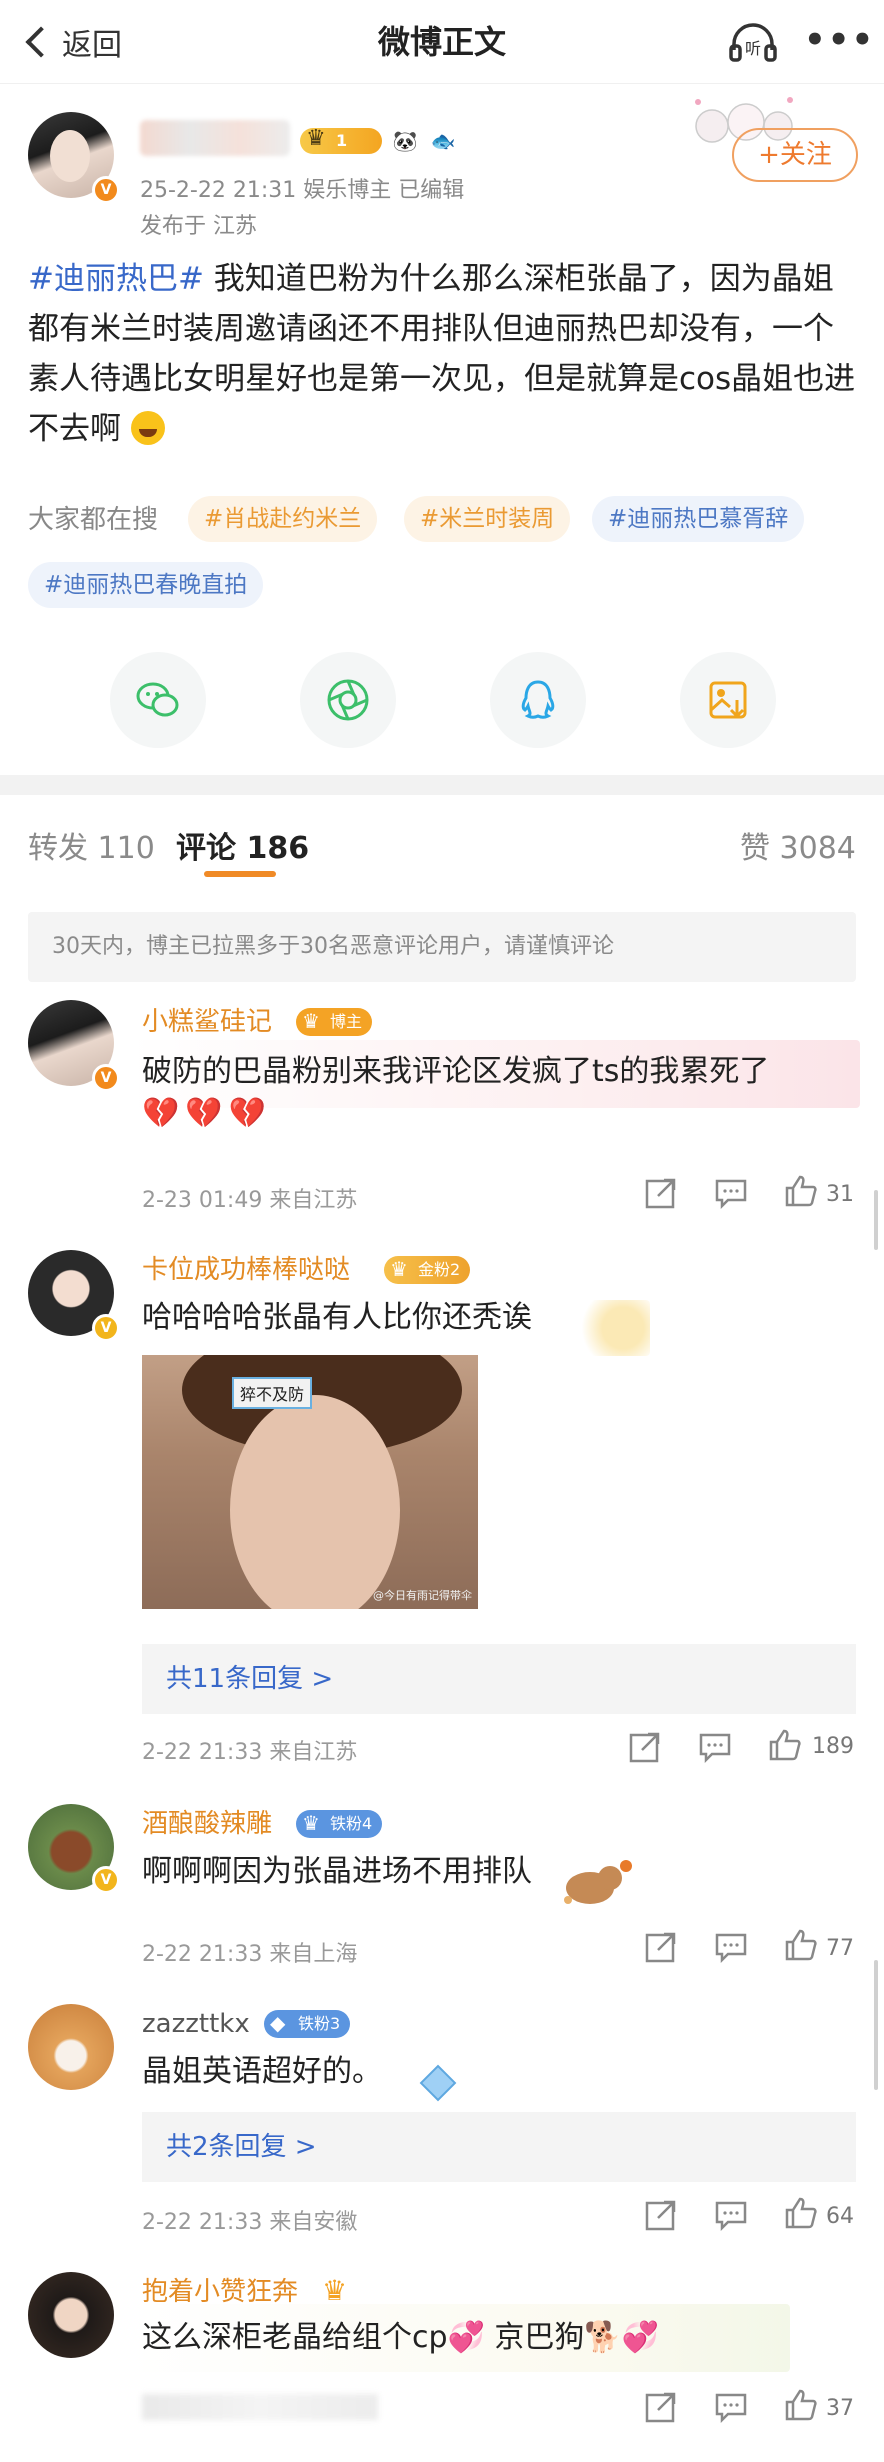  I want to click on image-caption: 猝不及防, so click(272, 1393).